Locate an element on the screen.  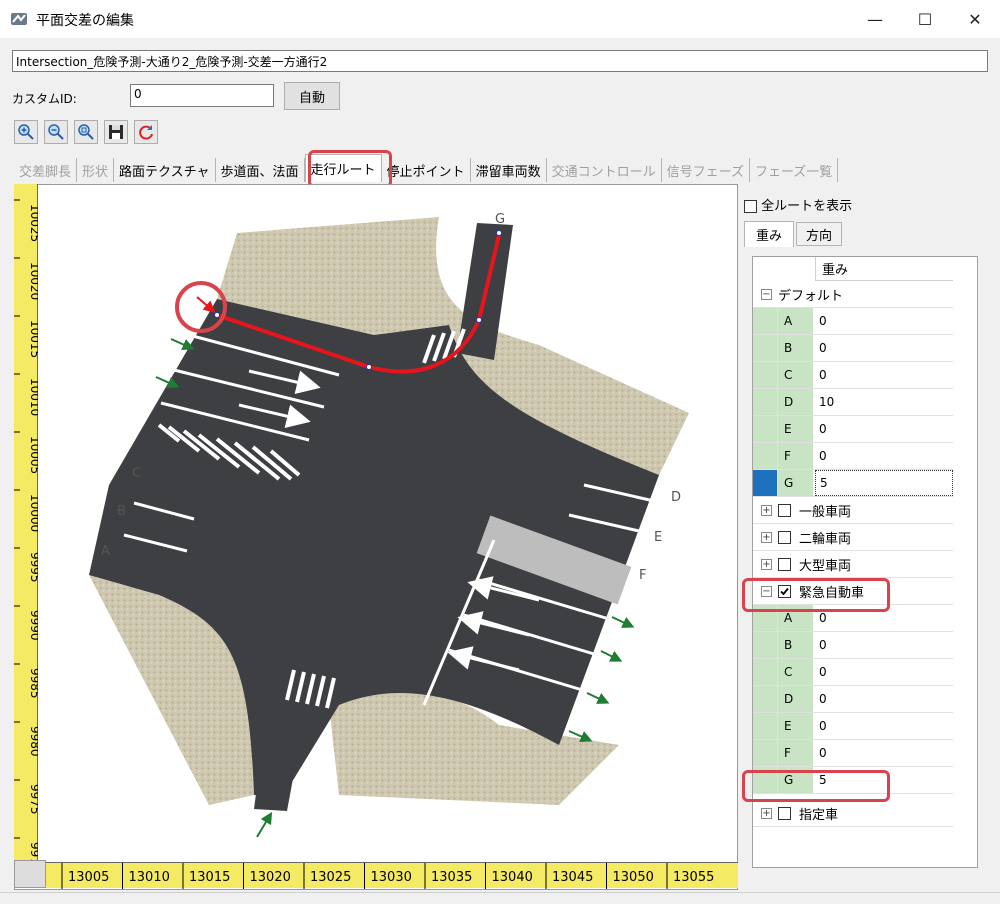
app-icon is located at coordinates (19, 19).